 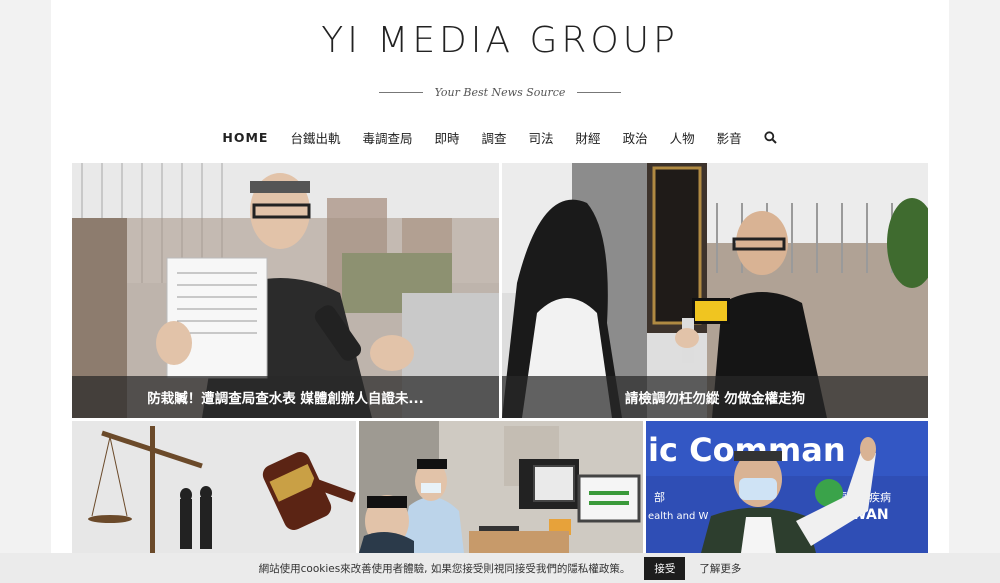 What do you see at coordinates (729, 137) in the screenshot?
I see `nav-item-video: 影音` at bounding box center [729, 137].